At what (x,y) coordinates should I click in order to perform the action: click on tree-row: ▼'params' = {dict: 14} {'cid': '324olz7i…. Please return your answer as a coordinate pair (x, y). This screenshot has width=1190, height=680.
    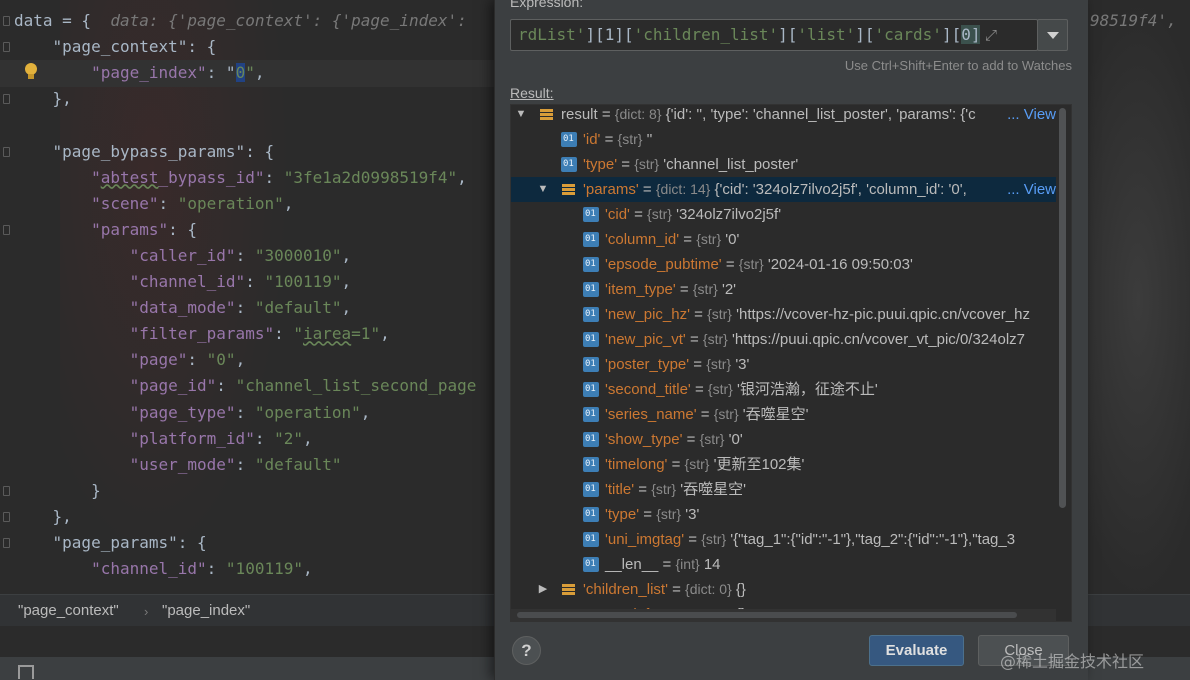
    Looking at the image, I should click on (783, 189).